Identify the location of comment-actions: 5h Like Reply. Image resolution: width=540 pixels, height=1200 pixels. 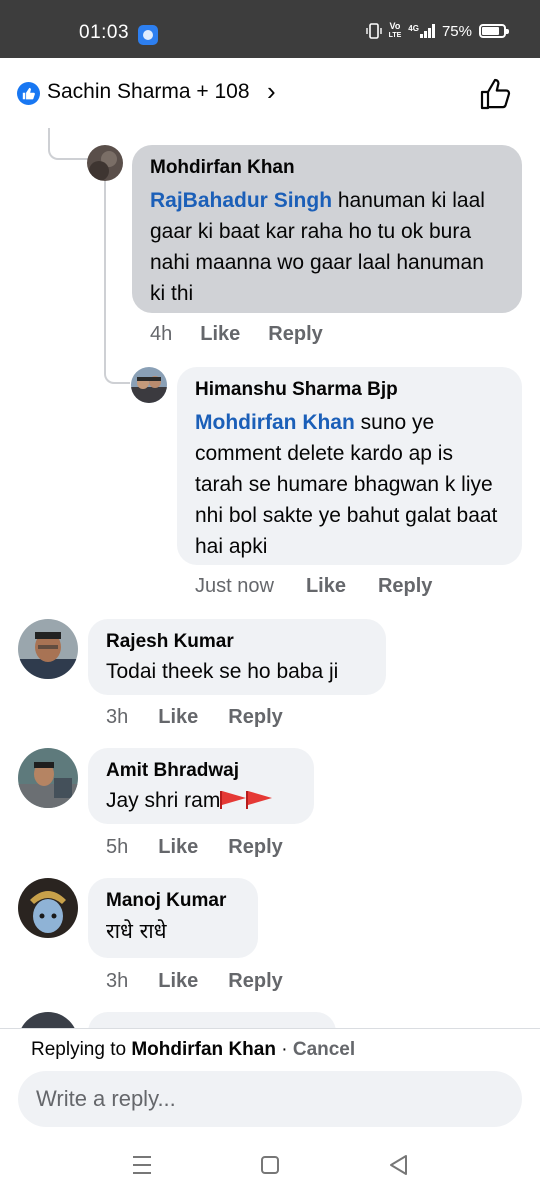
(194, 847).